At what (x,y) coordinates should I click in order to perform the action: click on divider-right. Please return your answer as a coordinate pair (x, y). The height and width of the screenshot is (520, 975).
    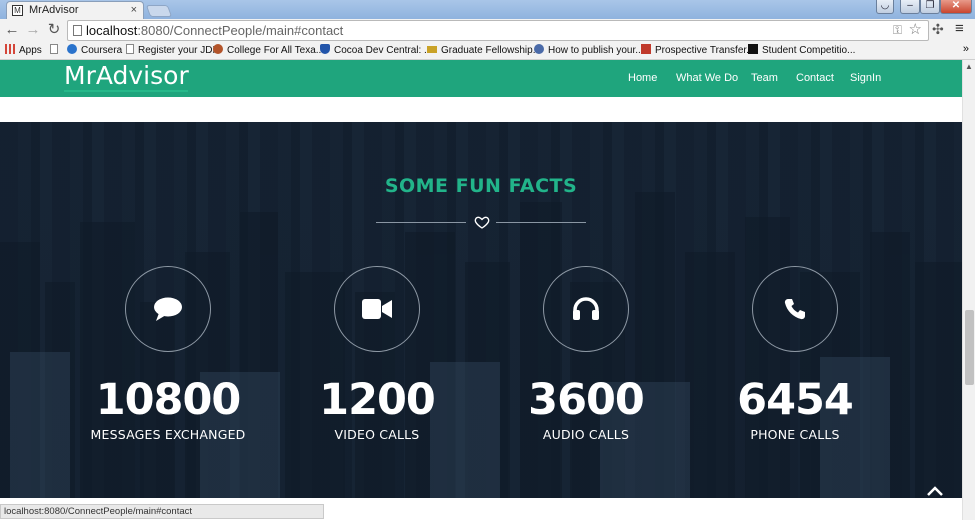
    Looking at the image, I should click on (541, 222).